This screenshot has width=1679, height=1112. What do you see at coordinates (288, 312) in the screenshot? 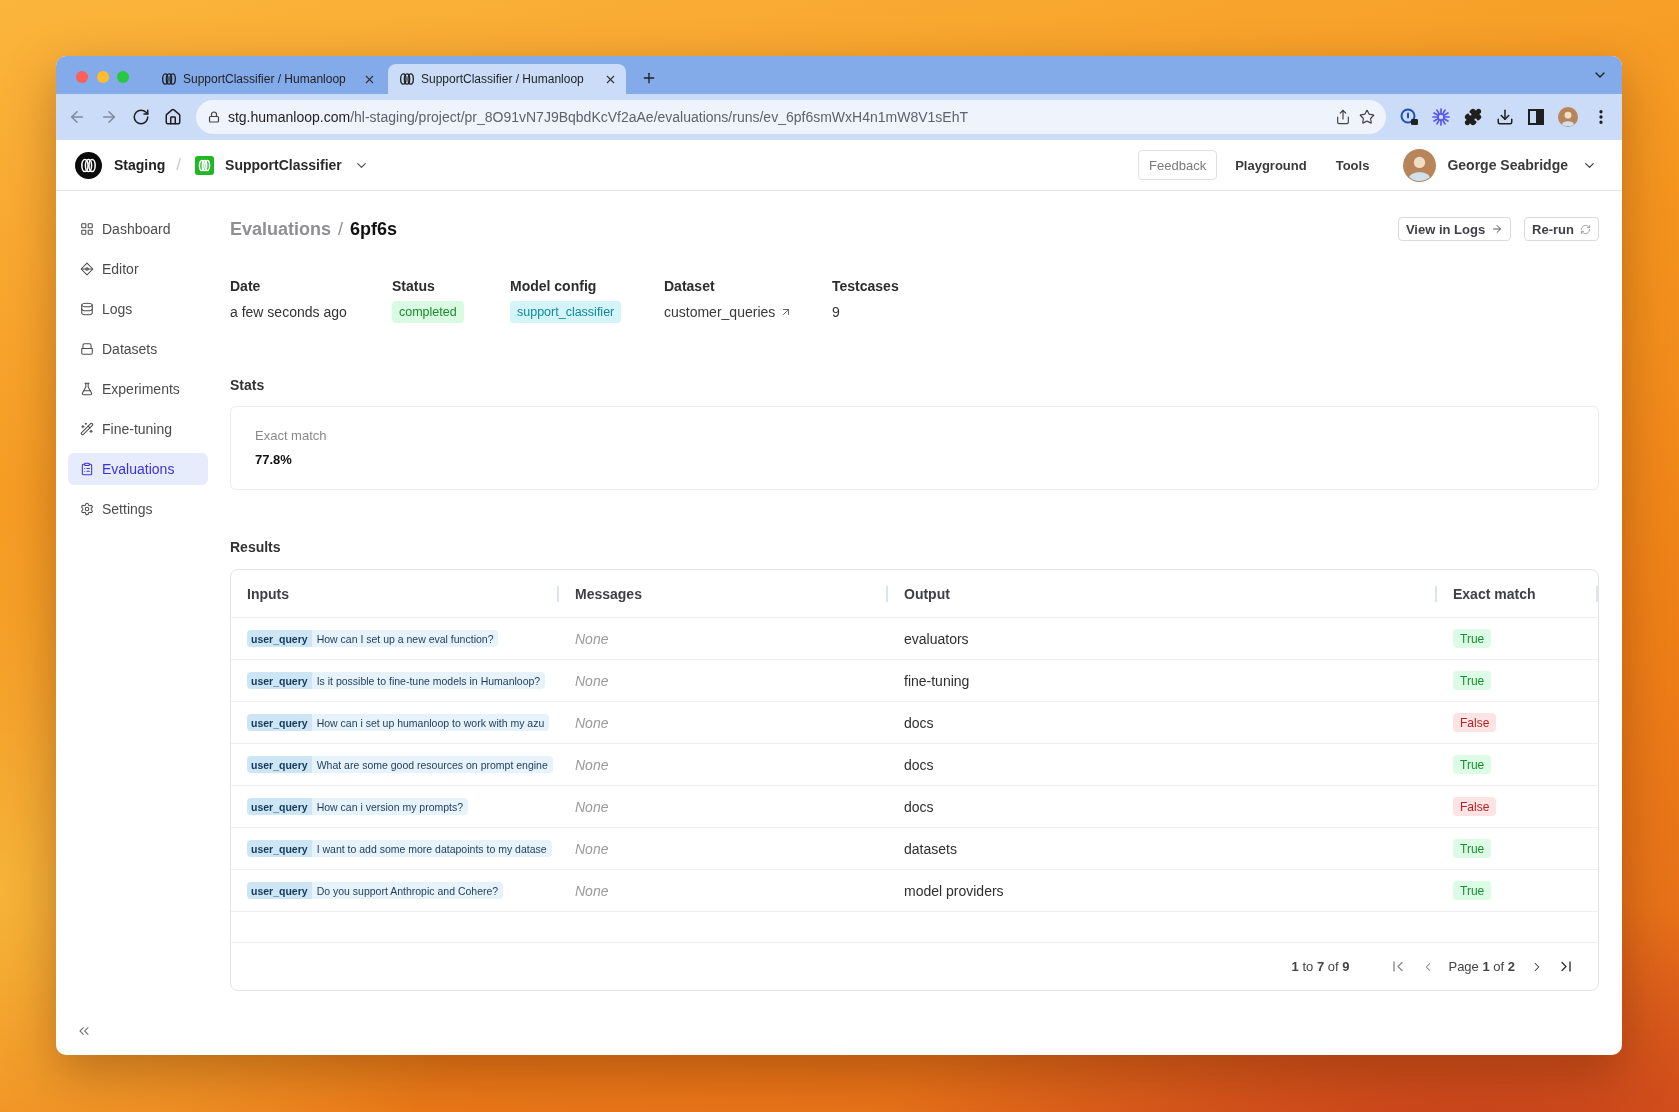
I see `detail-value: a few seconds ago` at bounding box center [288, 312].